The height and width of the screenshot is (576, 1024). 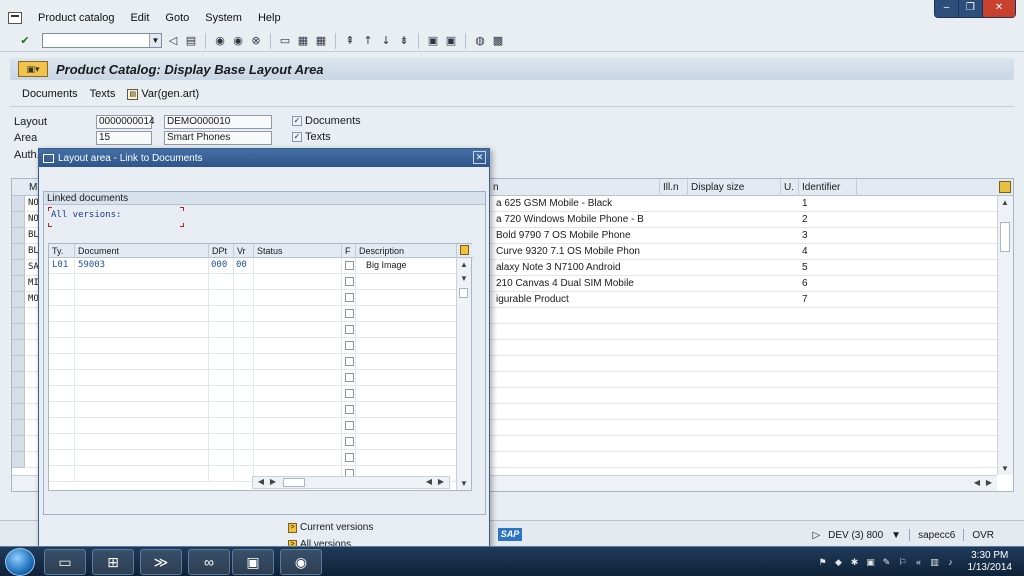 I want to click on exit-icon: ◉, so click(x=238, y=41).